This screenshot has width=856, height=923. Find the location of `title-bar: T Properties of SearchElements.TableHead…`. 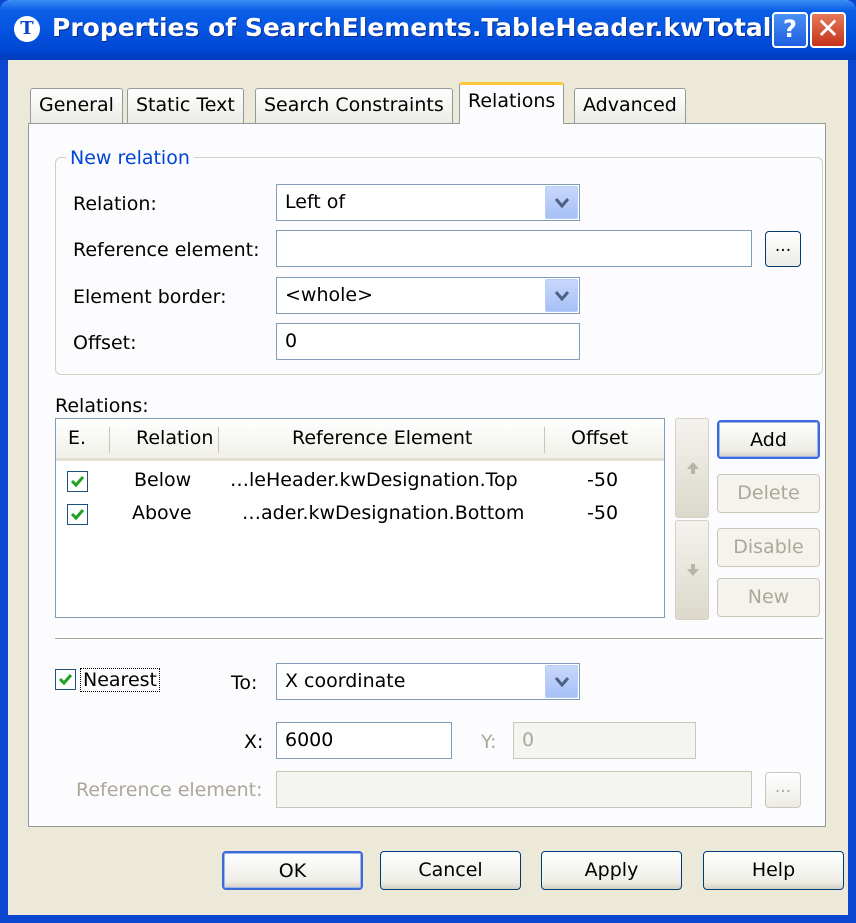

title-bar: T Properties of SearchElements.TableHead… is located at coordinates (428, 30).